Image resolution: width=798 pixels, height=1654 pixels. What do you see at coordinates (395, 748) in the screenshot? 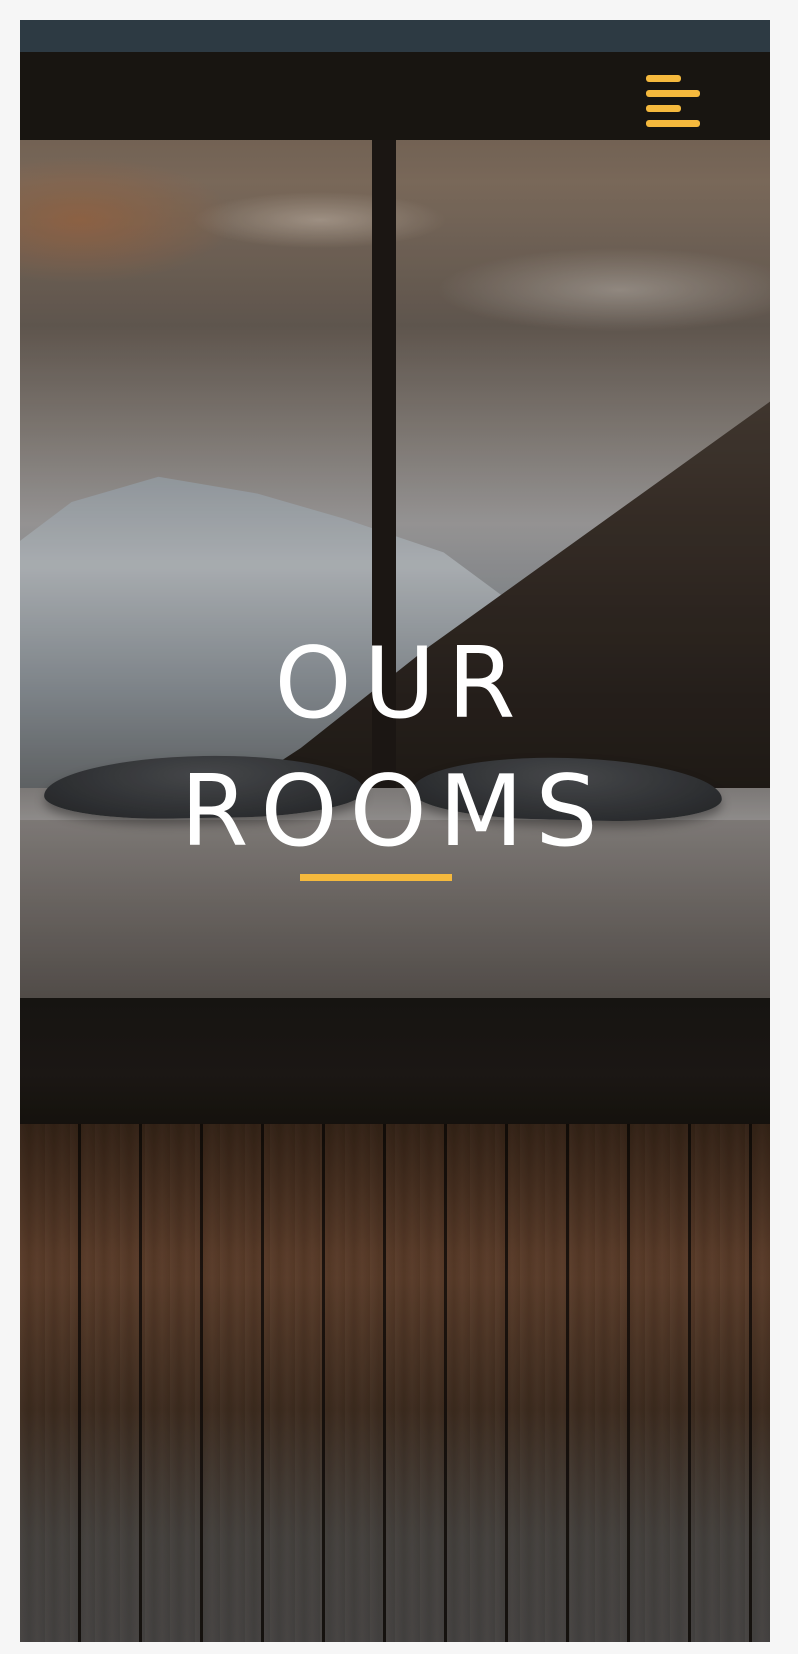
I see `page-title: OUR ROOMS` at bounding box center [395, 748].